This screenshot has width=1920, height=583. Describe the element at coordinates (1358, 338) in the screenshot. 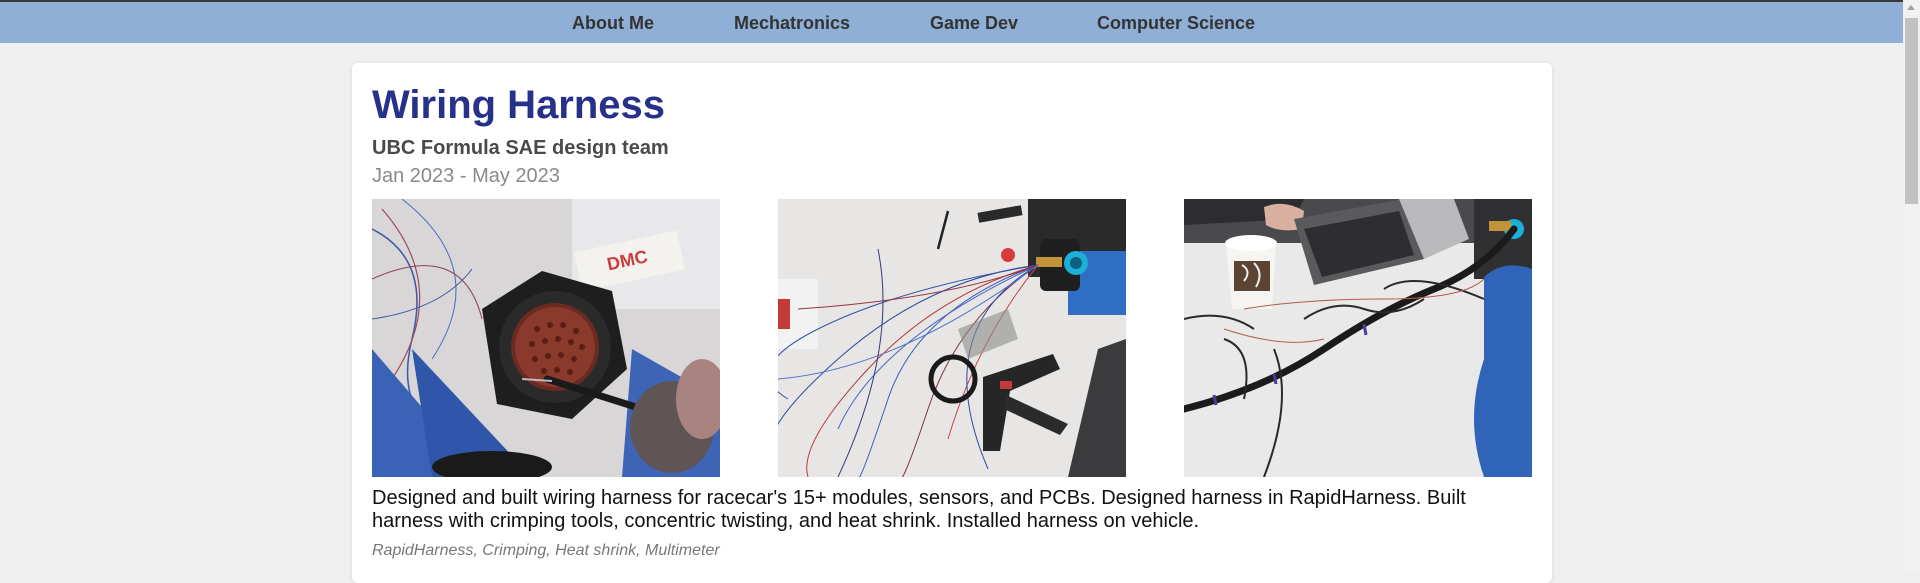

I see `harness-photo-finished` at that location.